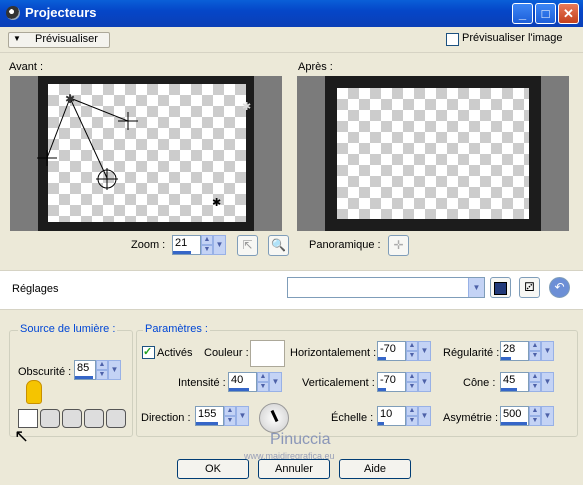  What do you see at coordinates (275, 382) in the screenshot?
I see `intensity-dropdown-icon: ▼` at bounding box center [275, 382].